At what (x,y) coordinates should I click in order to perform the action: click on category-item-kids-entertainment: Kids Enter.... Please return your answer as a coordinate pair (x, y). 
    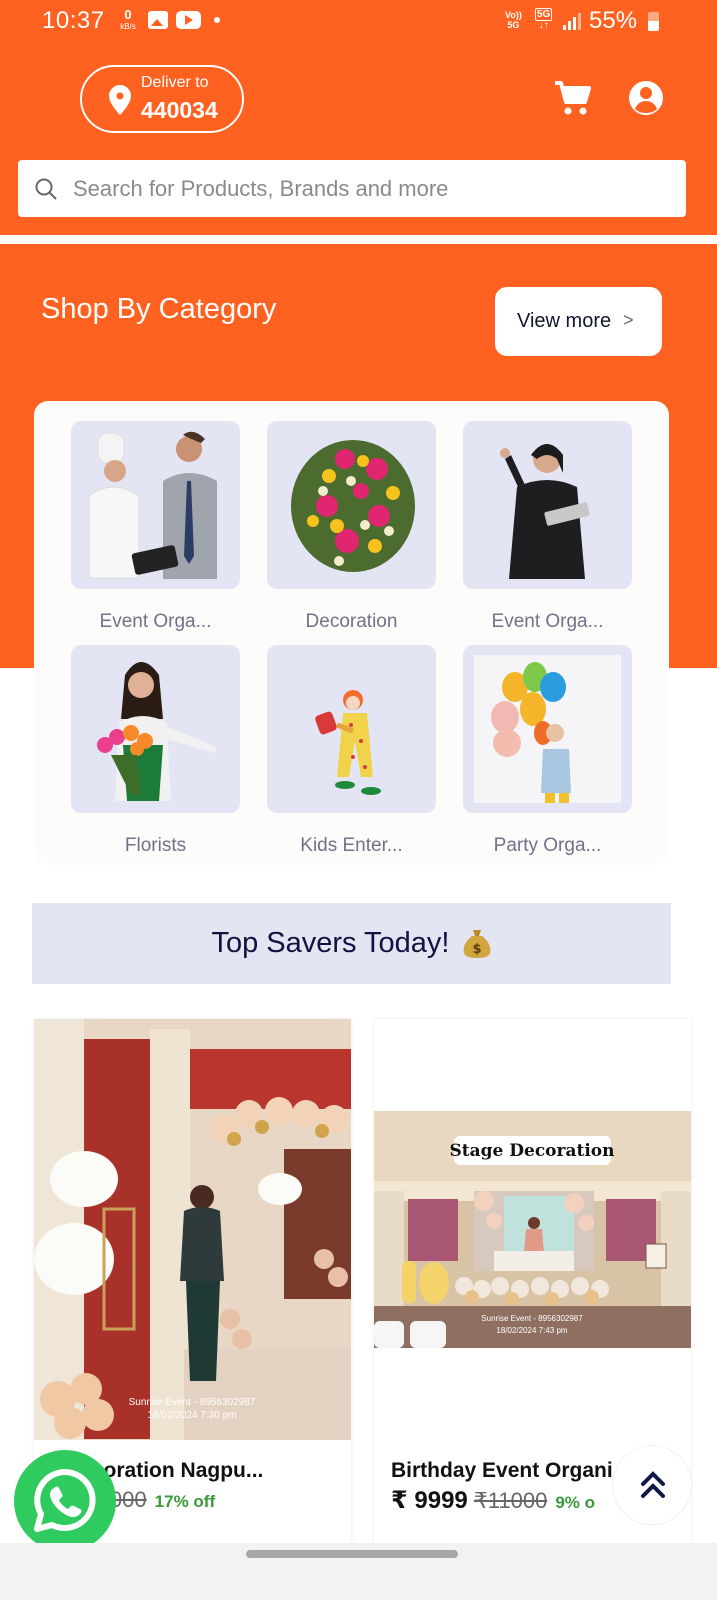
    Looking at the image, I should click on (351, 751).